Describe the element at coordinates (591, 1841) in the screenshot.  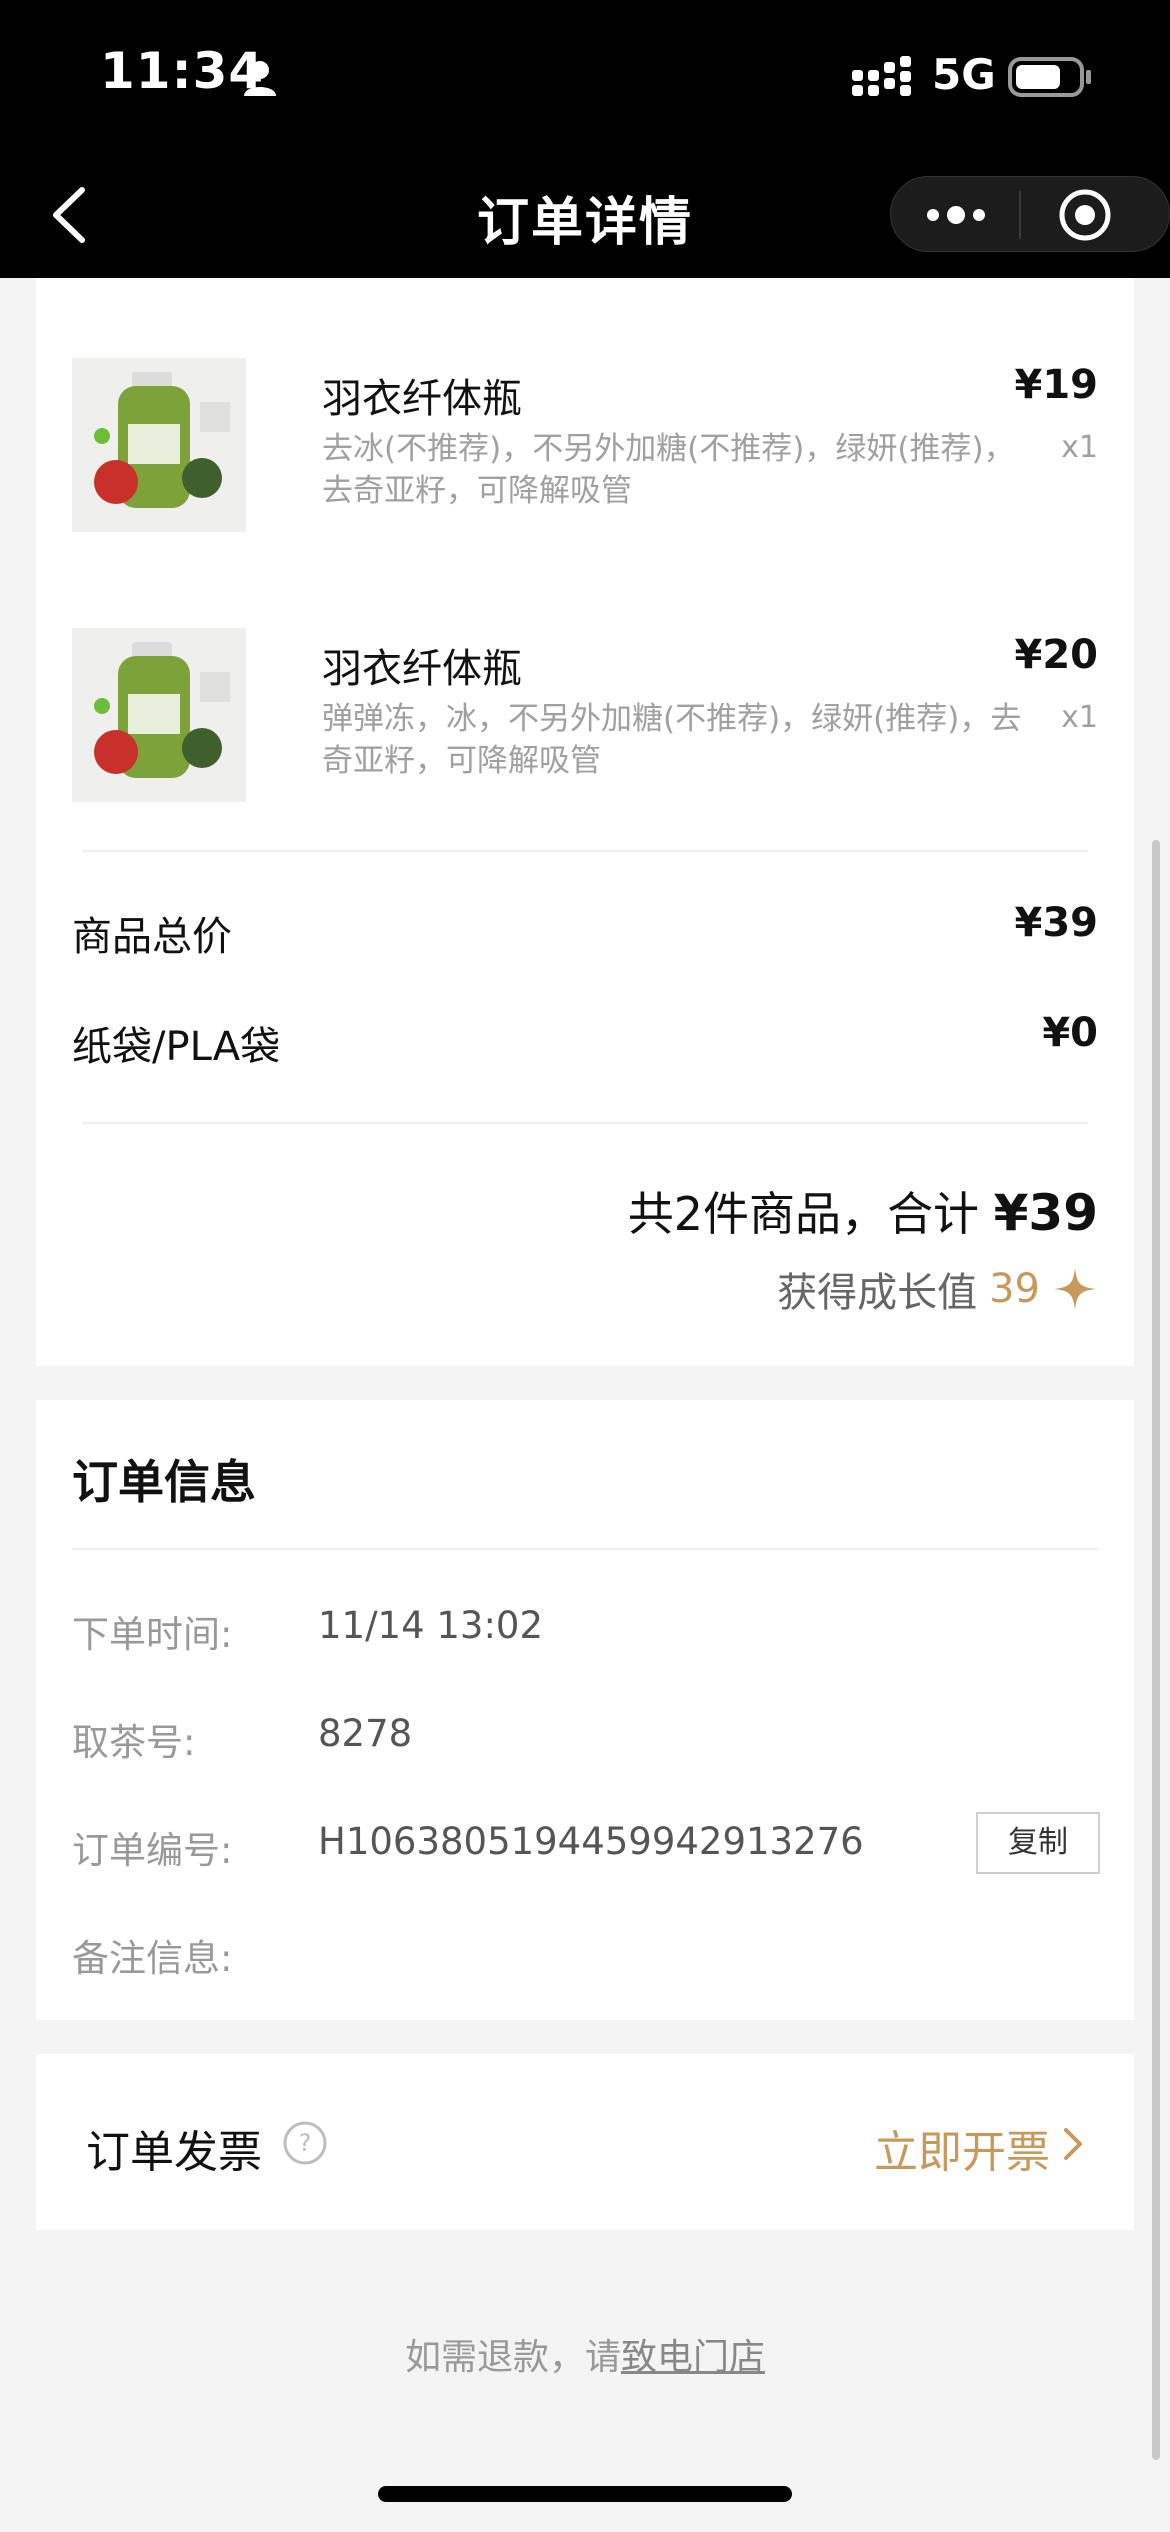
I see `order-number-value: H1063805194459942913276` at that location.